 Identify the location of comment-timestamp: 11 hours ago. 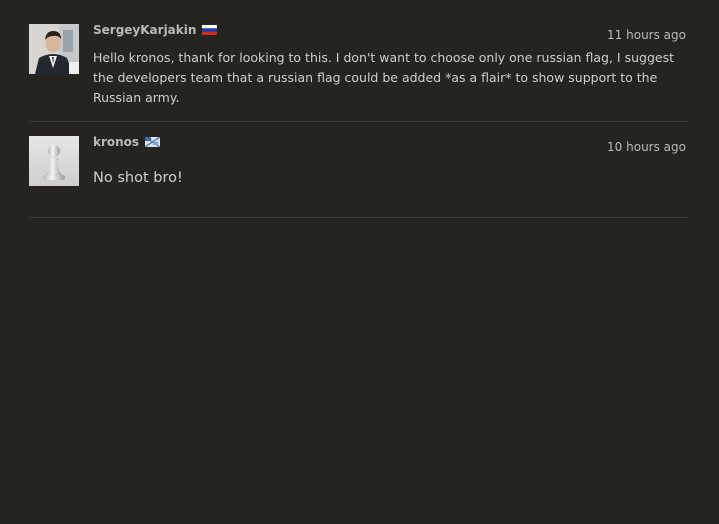
(646, 35).